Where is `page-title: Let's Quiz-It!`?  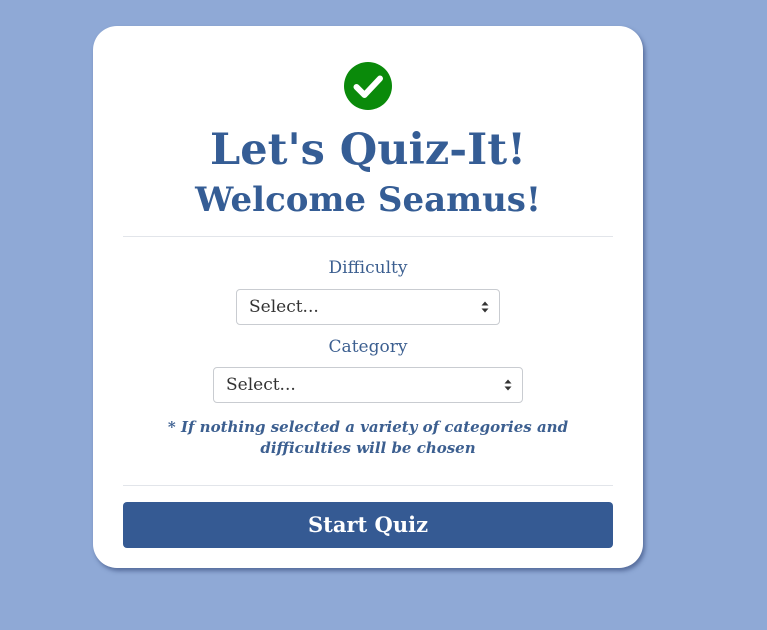
page-title: Let's Quiz-It! is located at coordinates (368, 150).